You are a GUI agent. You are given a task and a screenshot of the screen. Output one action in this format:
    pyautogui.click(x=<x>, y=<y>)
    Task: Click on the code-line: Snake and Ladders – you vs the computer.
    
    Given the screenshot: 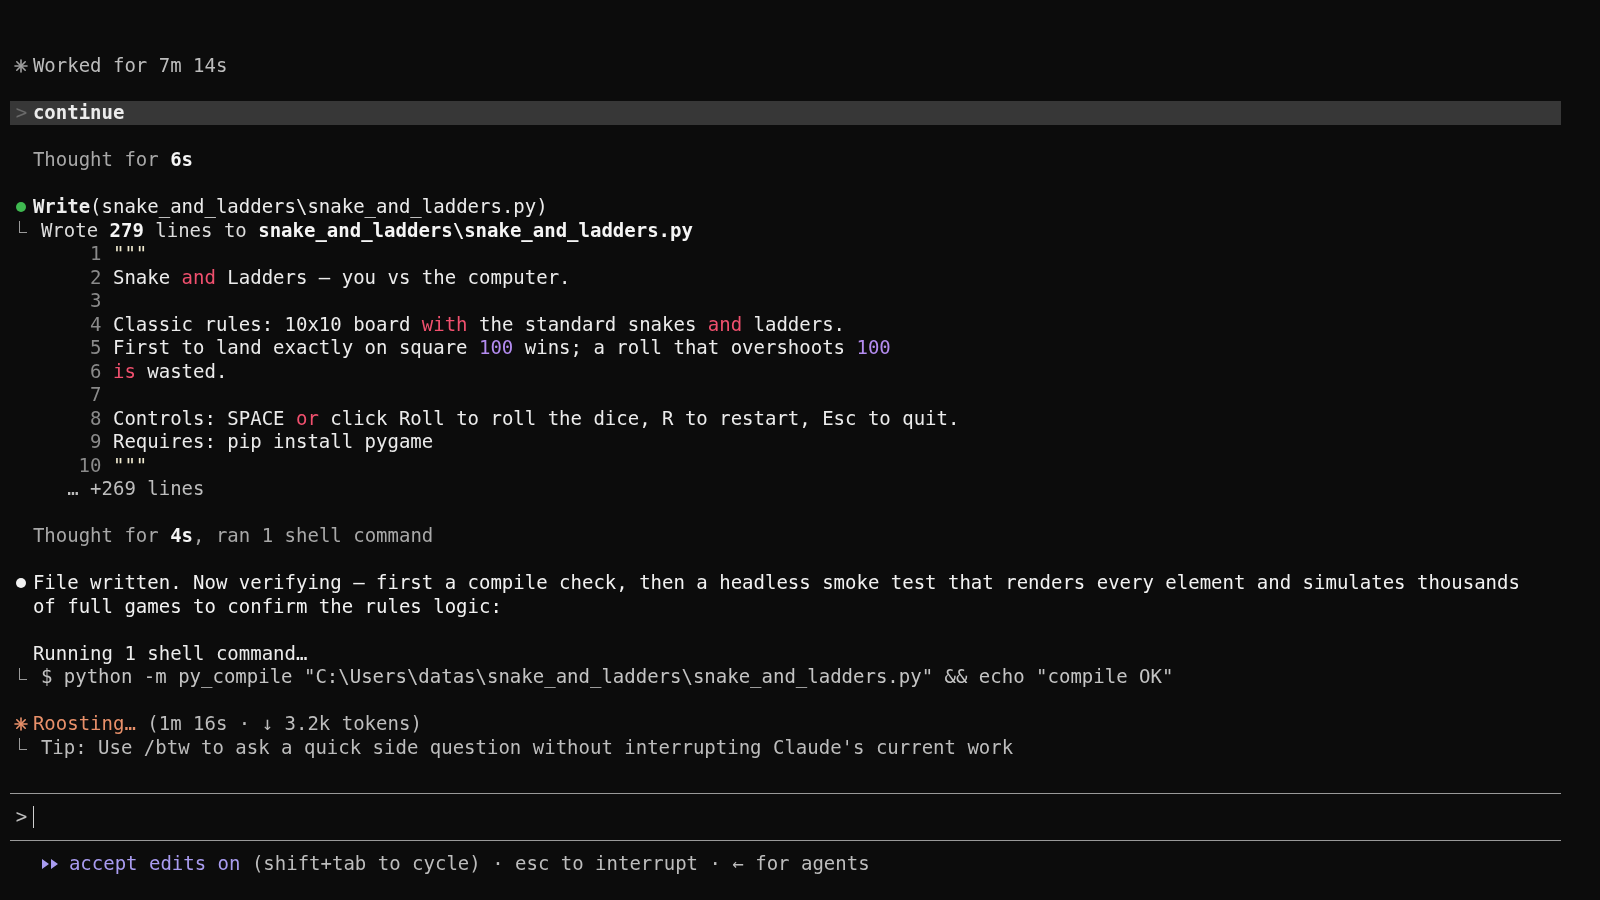 What is the action you would take?
    pyautogui.click(x=341, y=277)
    